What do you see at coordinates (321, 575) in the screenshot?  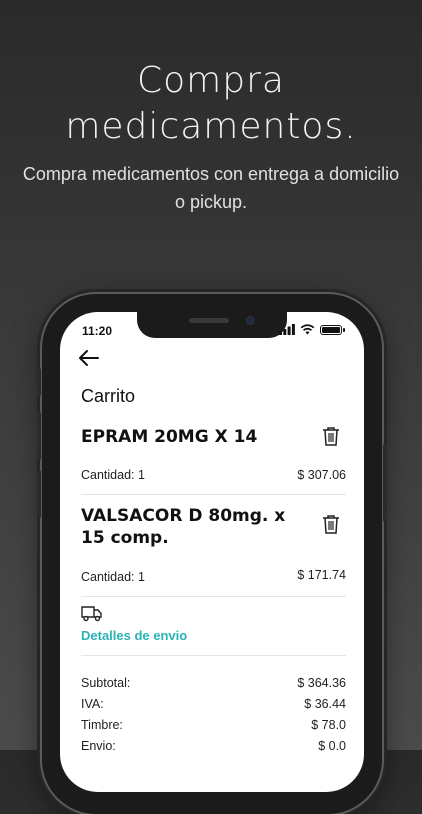 I see `item-price: $ 171.74` at bounding box center [321, 575].